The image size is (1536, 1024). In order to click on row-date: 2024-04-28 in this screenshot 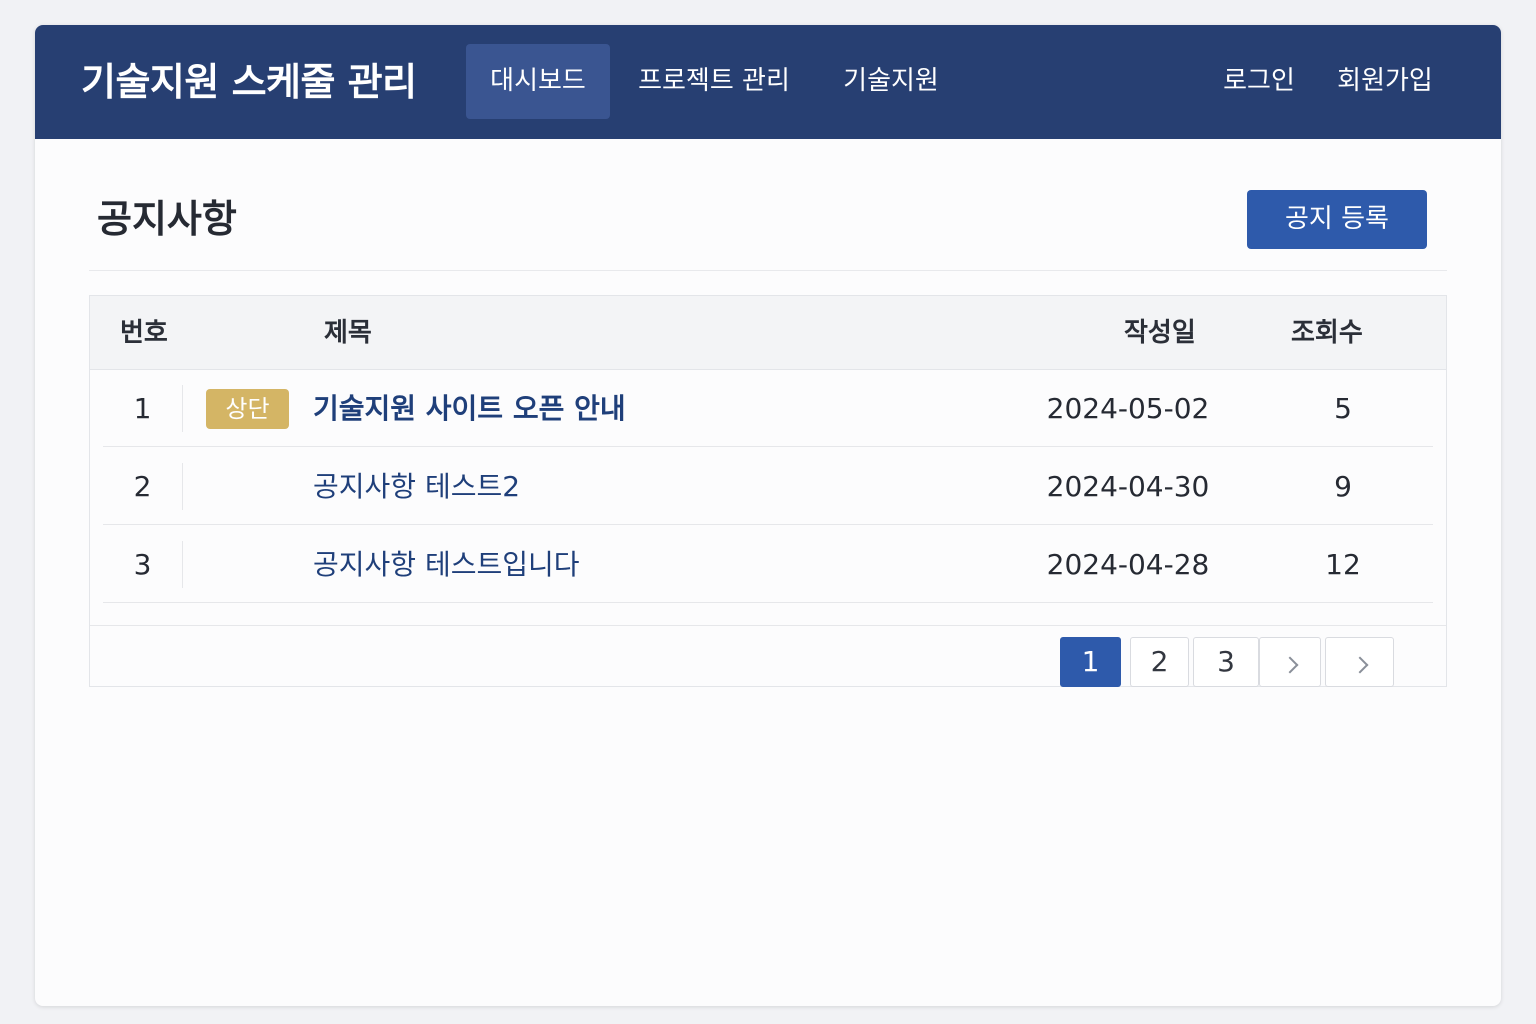, I will do `click(1128, 564)`.